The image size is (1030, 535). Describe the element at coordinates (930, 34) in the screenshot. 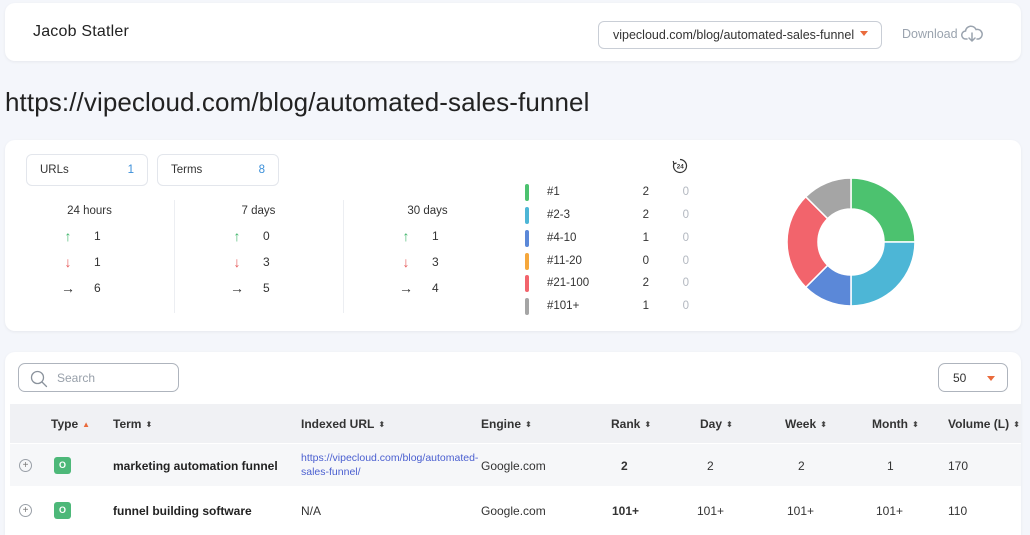

I see `download-label: Download` at that location.